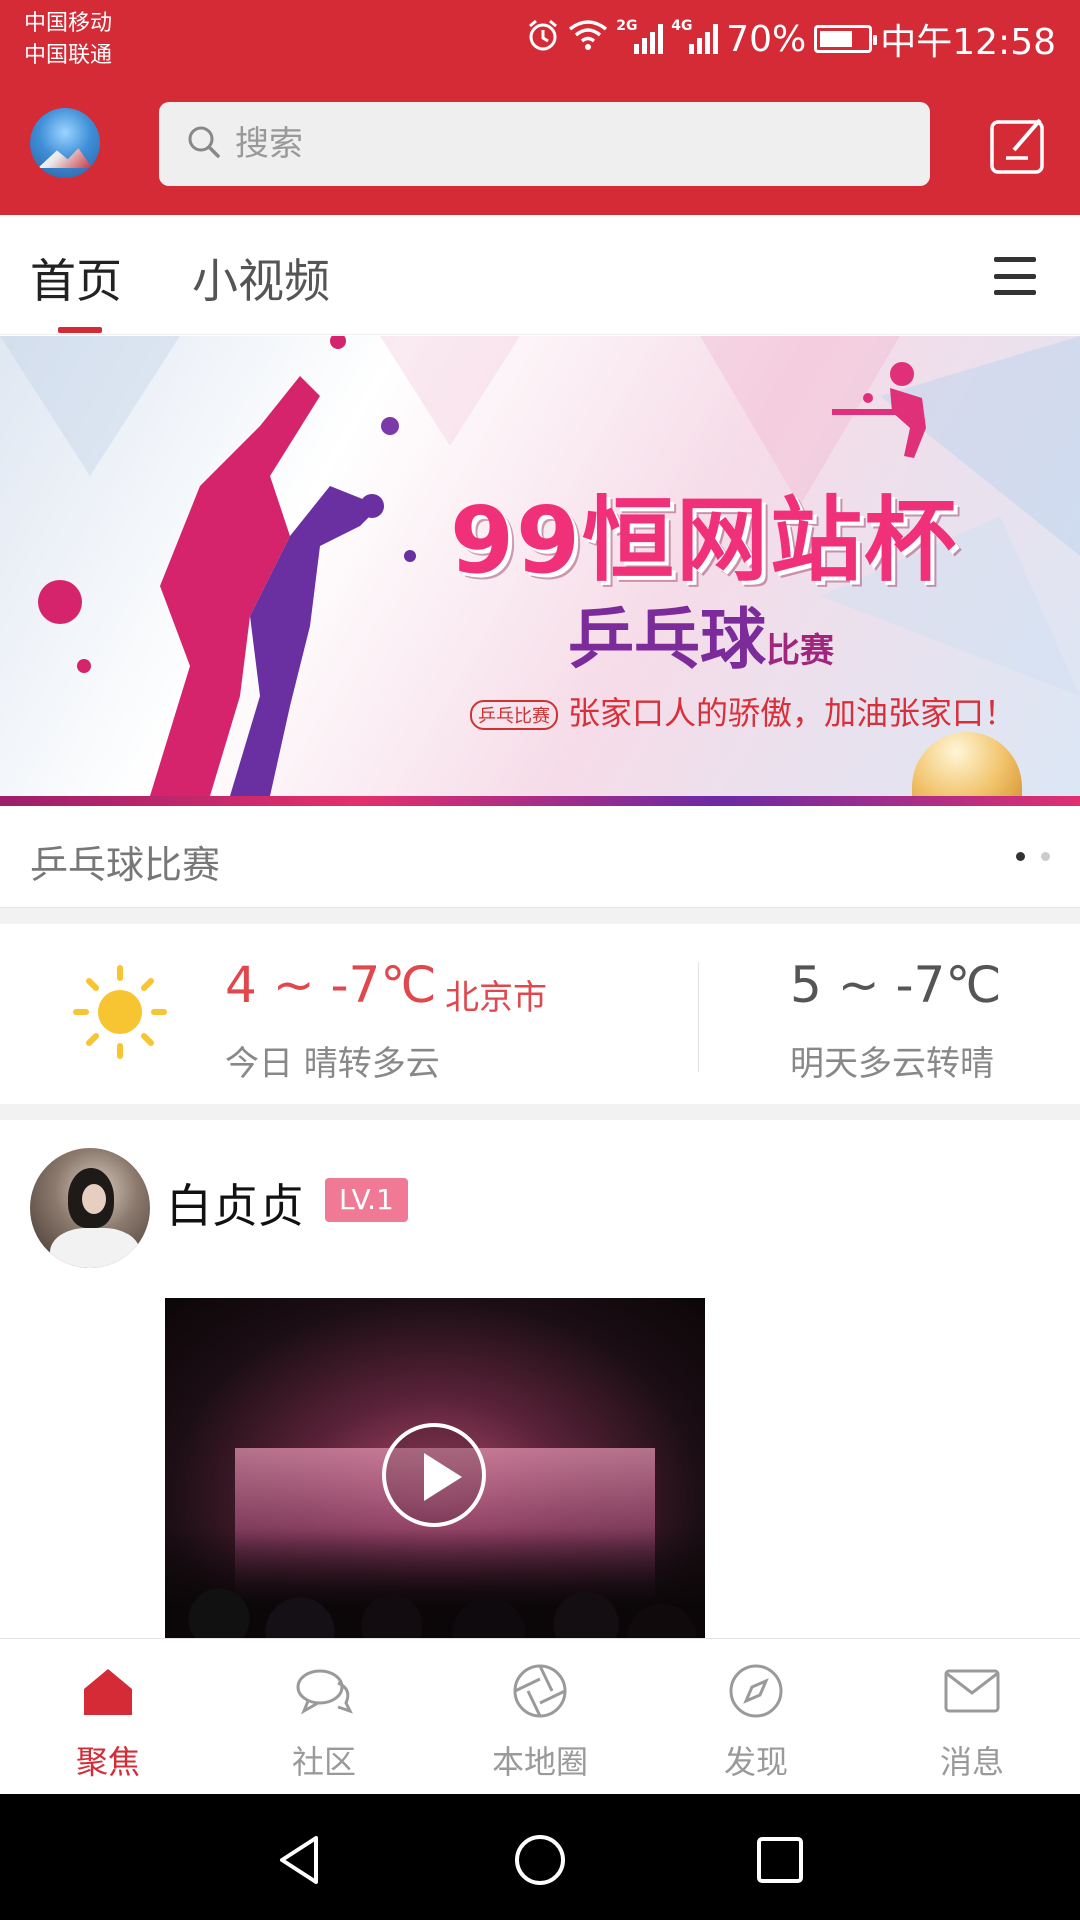 Image resolution: width=1080 pixels, height=1920 pixels. Describe the element at coordinates (107, 1762) in the screenshot. I see `nav-label: 聚焦` at that location.